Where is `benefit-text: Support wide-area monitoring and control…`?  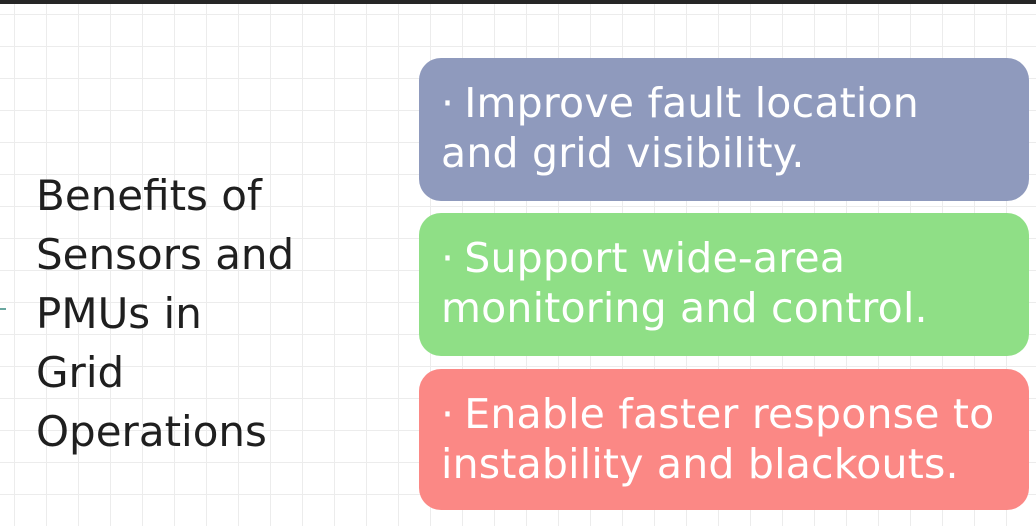
benefit-text: Support wide-area monitoring and control… is located at coordinates (684, 283).